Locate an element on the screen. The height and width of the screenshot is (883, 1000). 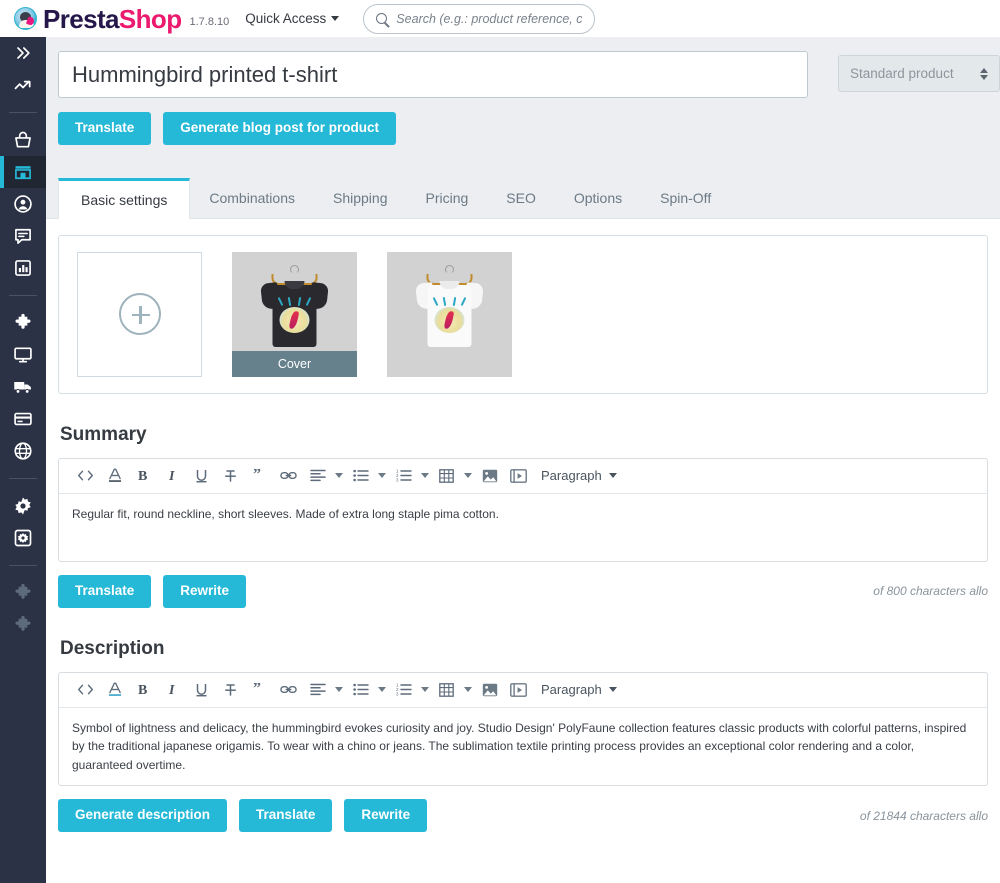
chevron-updown-icon is located at coordinates (984, 73).